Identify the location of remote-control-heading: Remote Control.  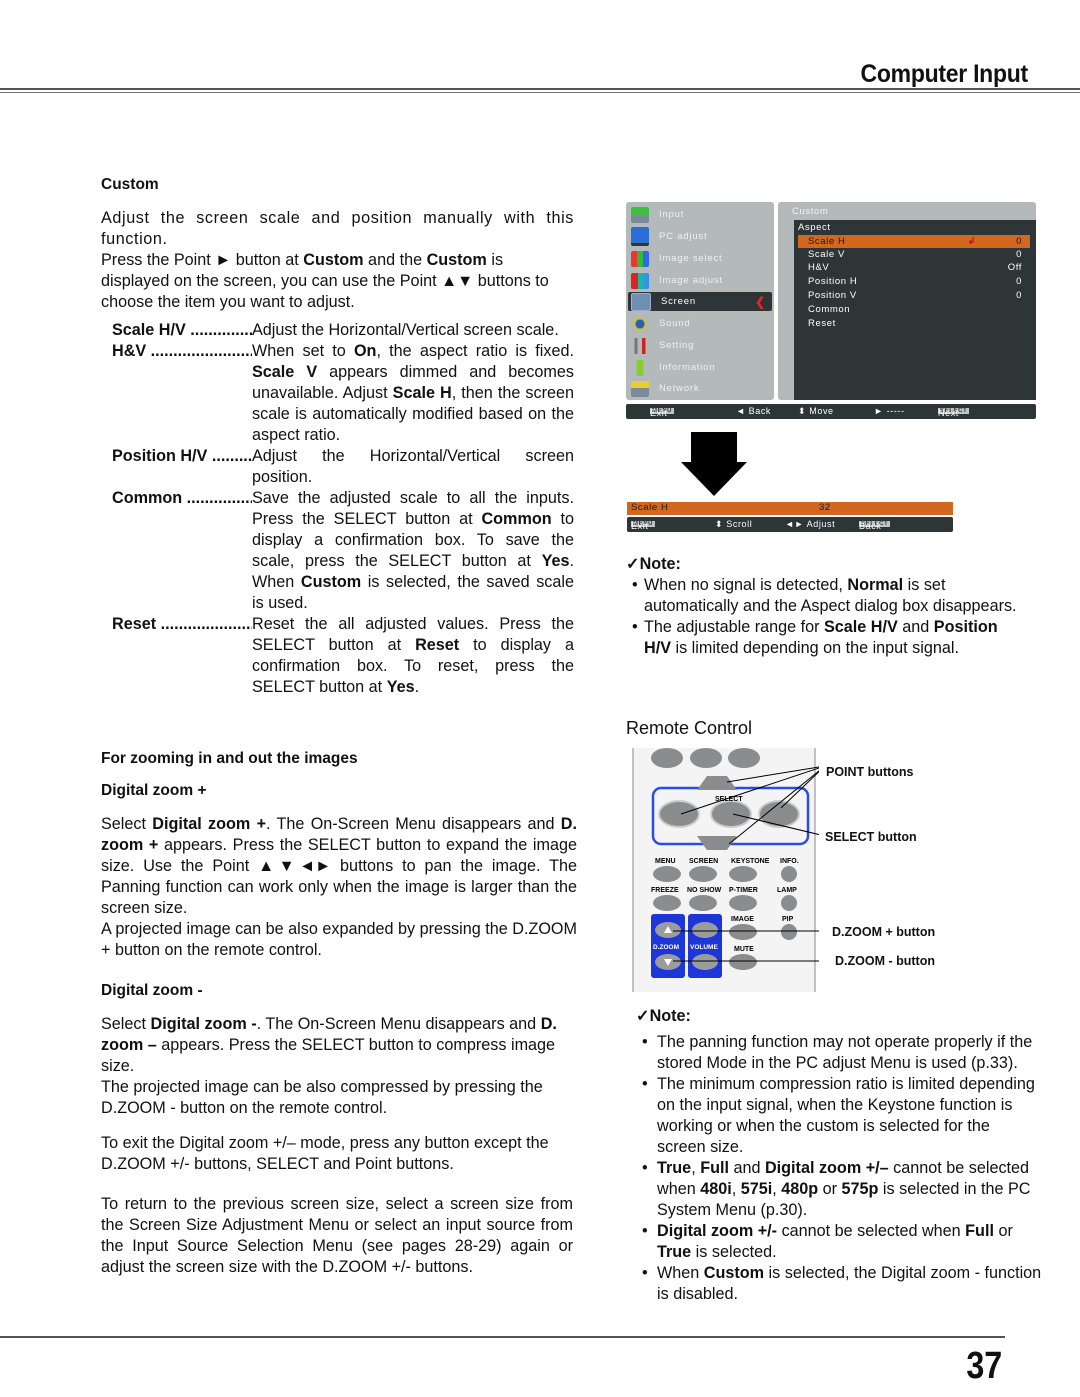
(689, 728).